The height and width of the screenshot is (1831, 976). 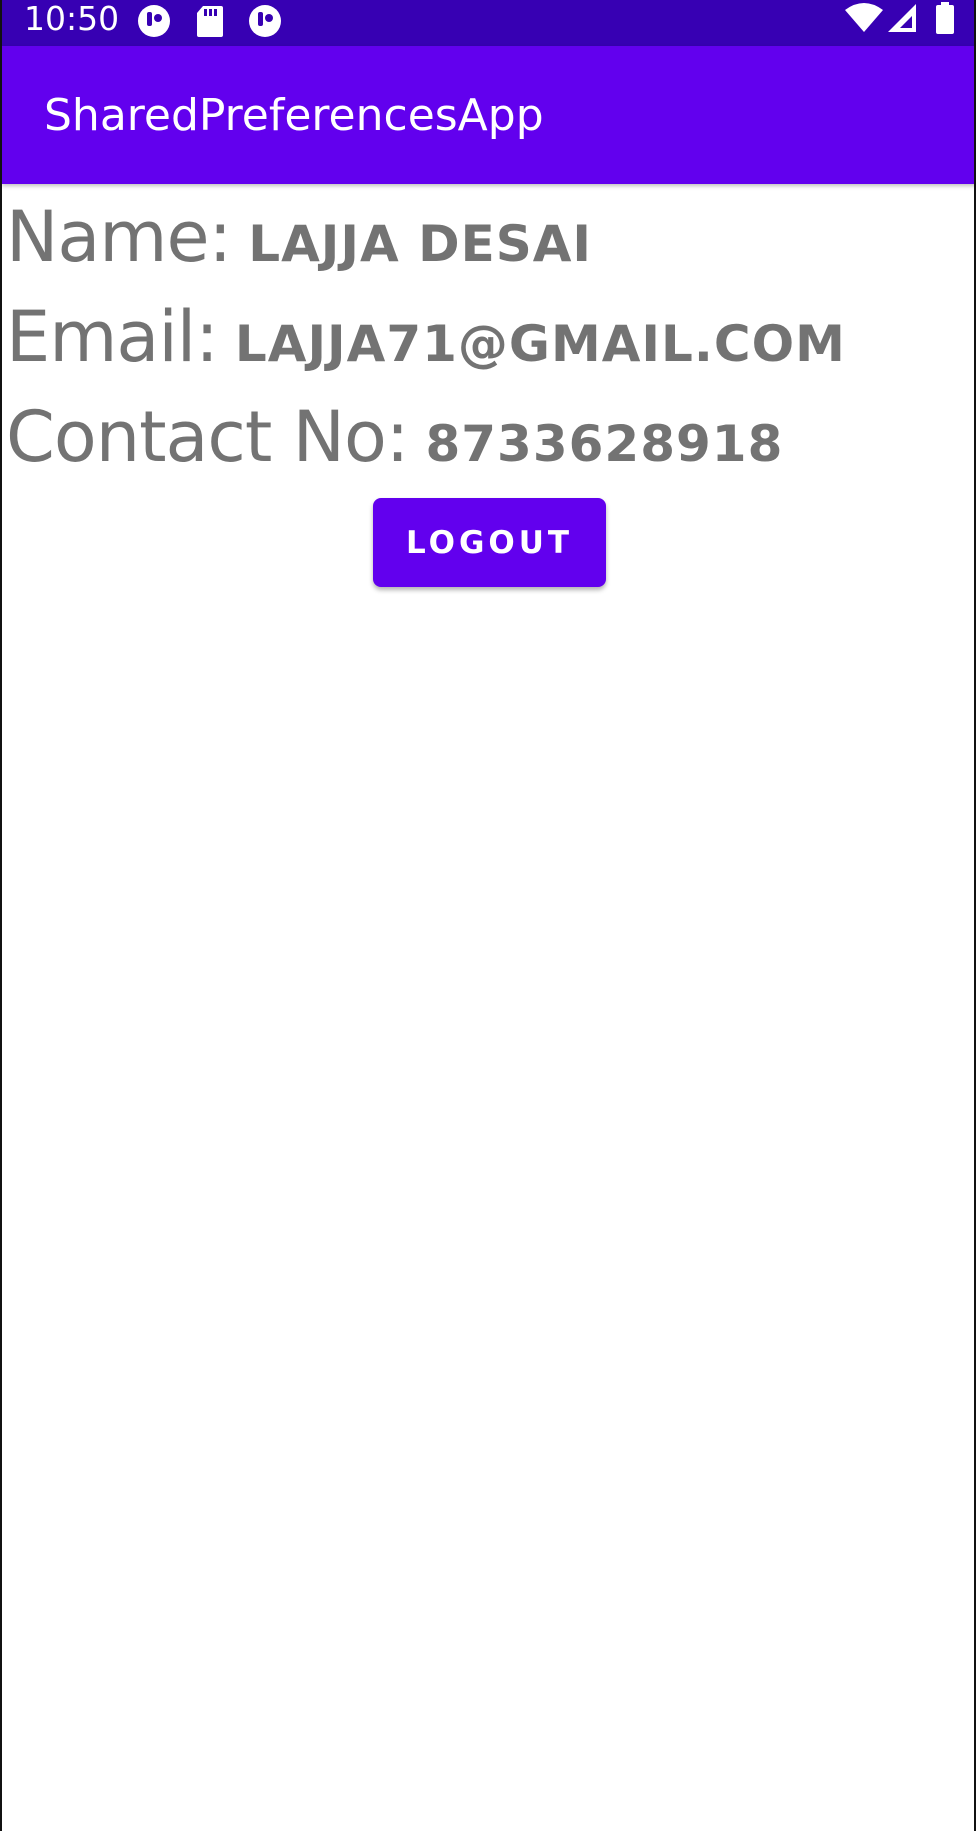 I want to click on contact-value: 8733628918, so click(x=604, y=444).